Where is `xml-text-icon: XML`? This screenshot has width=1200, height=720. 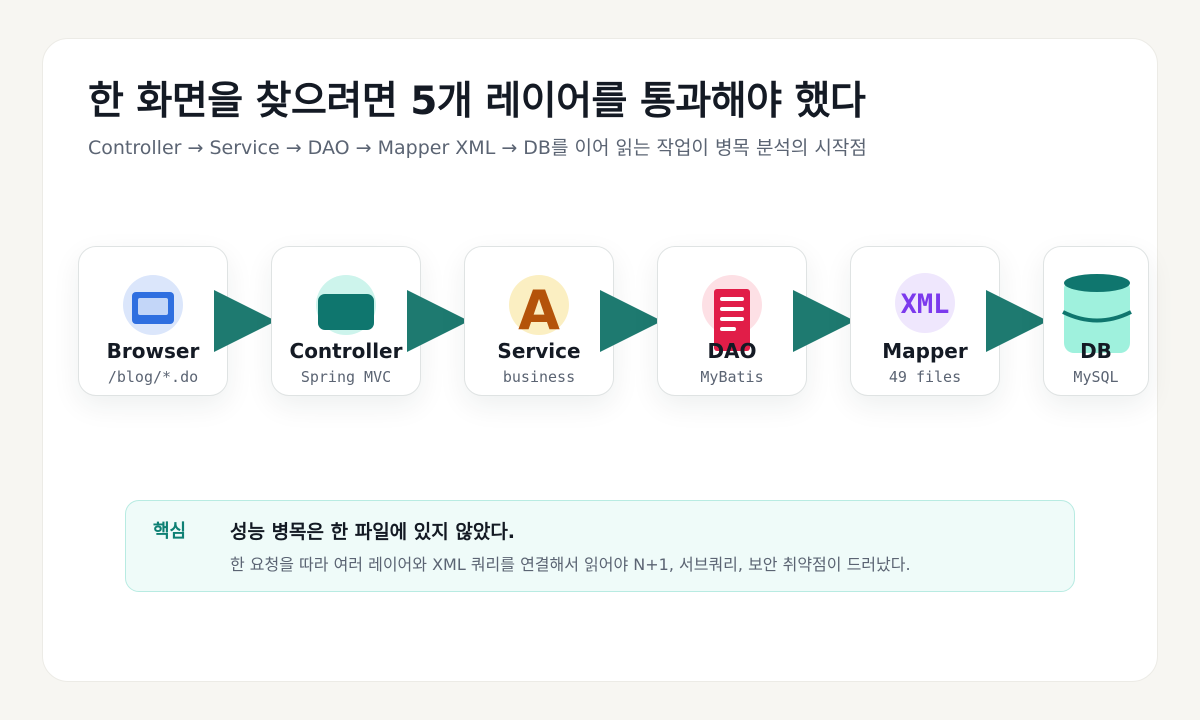
xml-text-icon: XML is located at coordinates (925, 305).